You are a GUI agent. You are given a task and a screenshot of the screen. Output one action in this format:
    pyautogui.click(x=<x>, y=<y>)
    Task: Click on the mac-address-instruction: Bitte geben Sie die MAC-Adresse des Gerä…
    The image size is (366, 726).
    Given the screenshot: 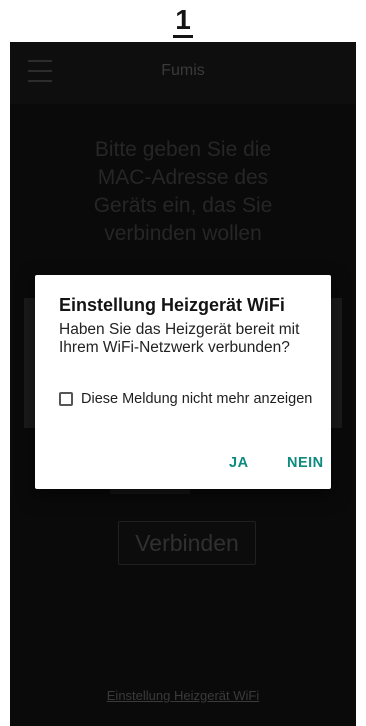 What is the action you would take?
    pyautogui.click(x=183, y=191)
    